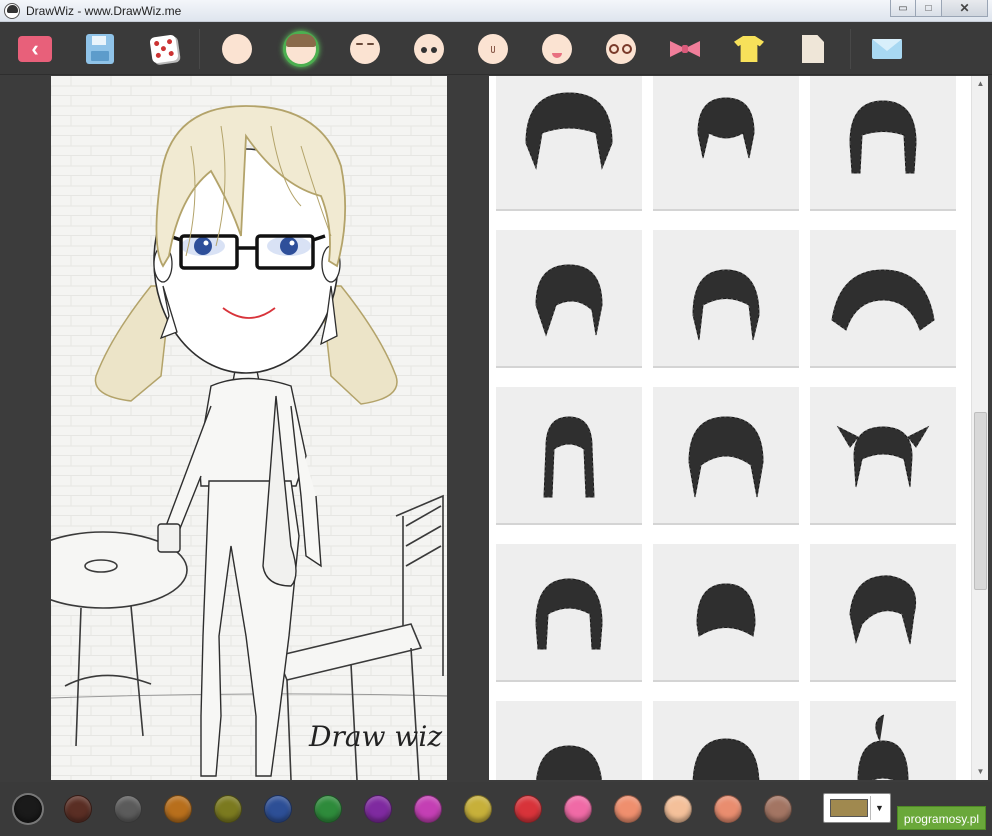 The height and width of the screenshot is (836, 992). I want to click on hair-style-9-preview, so click(883, 456).